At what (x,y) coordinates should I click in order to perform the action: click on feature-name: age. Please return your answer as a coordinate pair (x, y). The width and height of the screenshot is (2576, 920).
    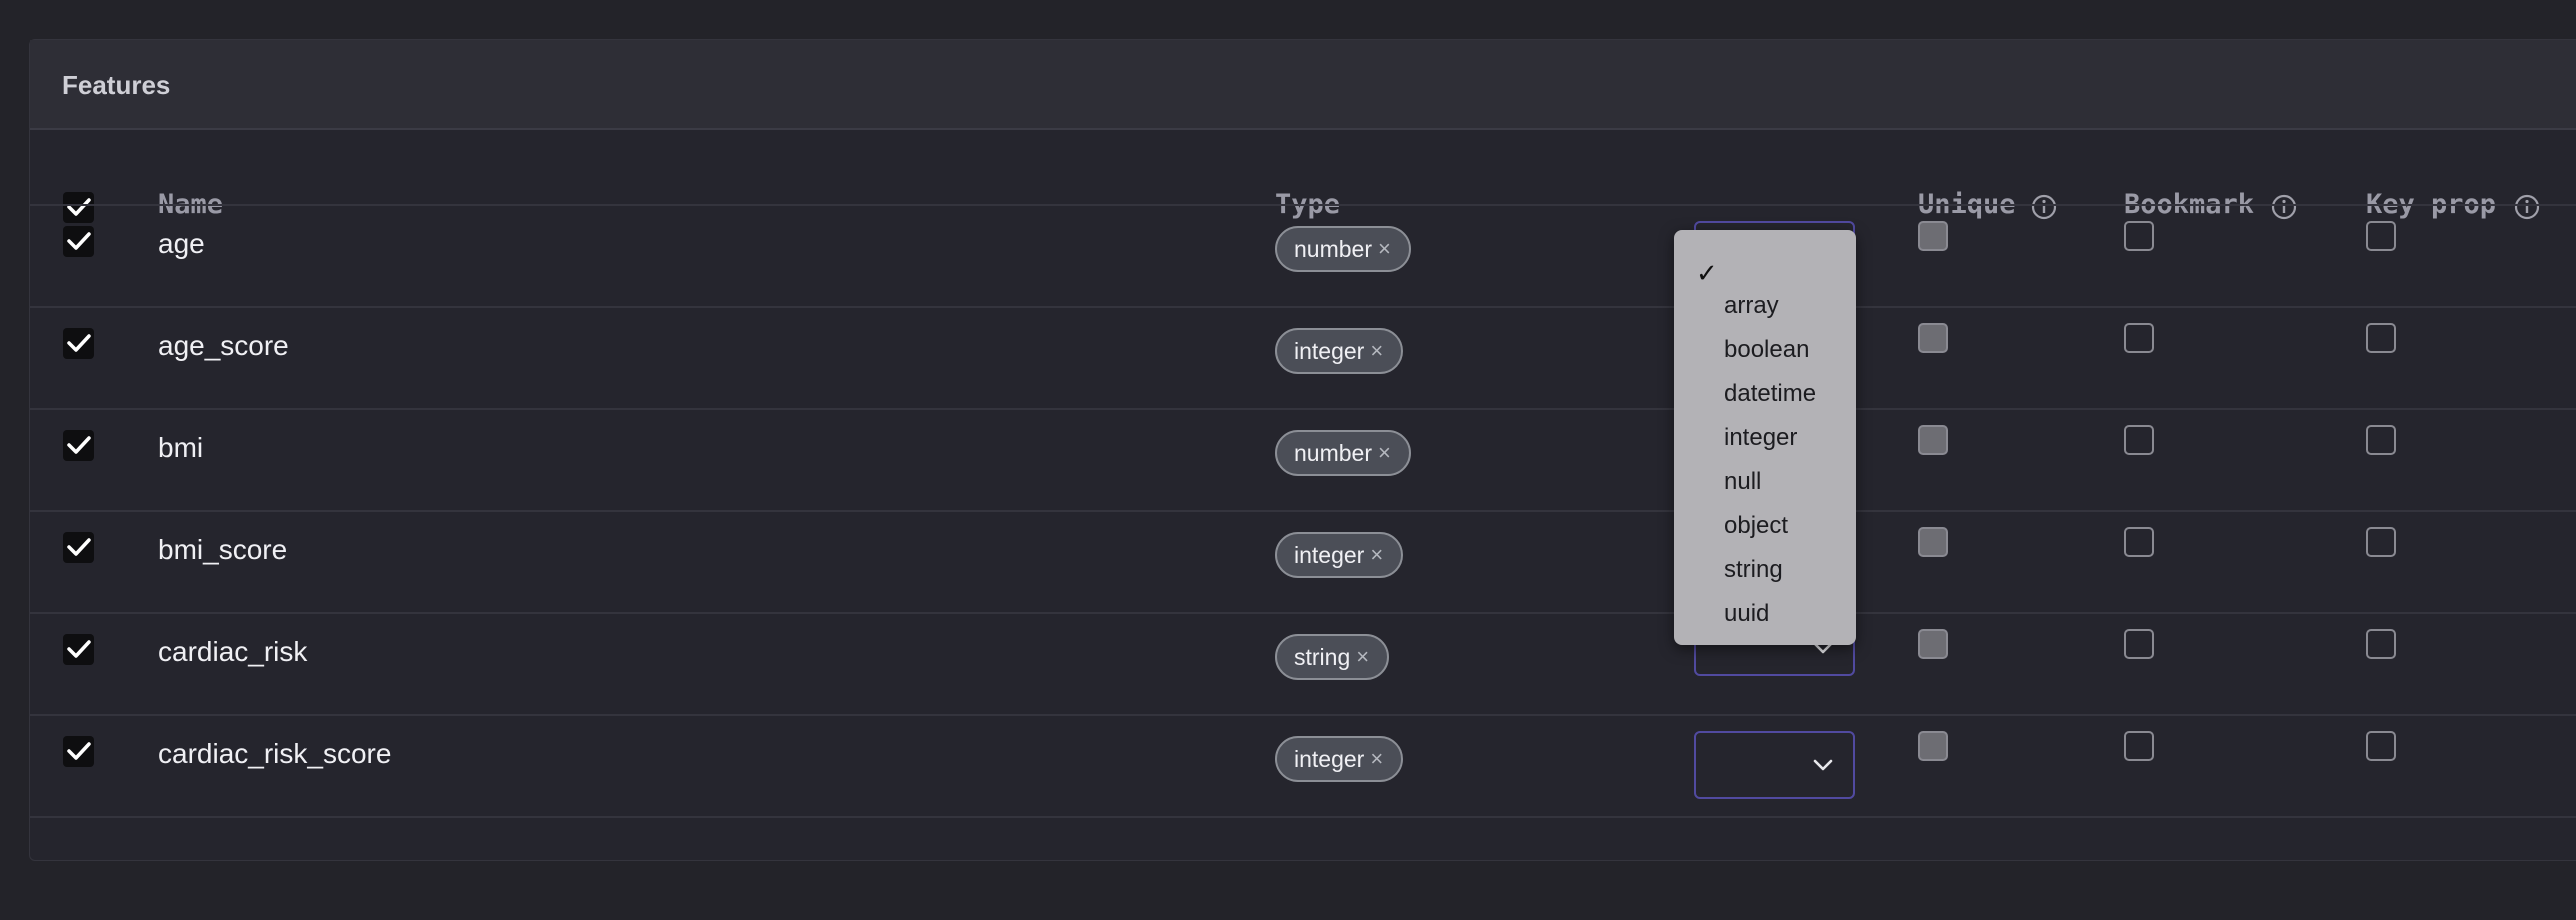
    Looking at the image, I should click on (181, 243).